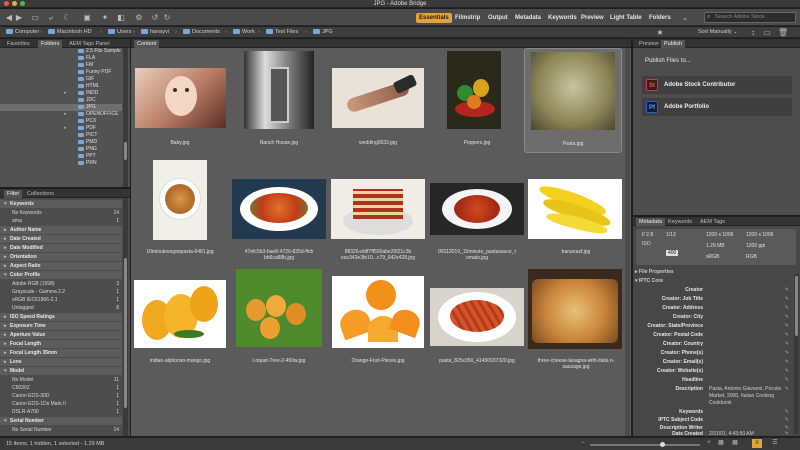 The width and height of the screenshot is (800, 450). I want to click on breadcrumb-documents: Documents, so click(201, 32).